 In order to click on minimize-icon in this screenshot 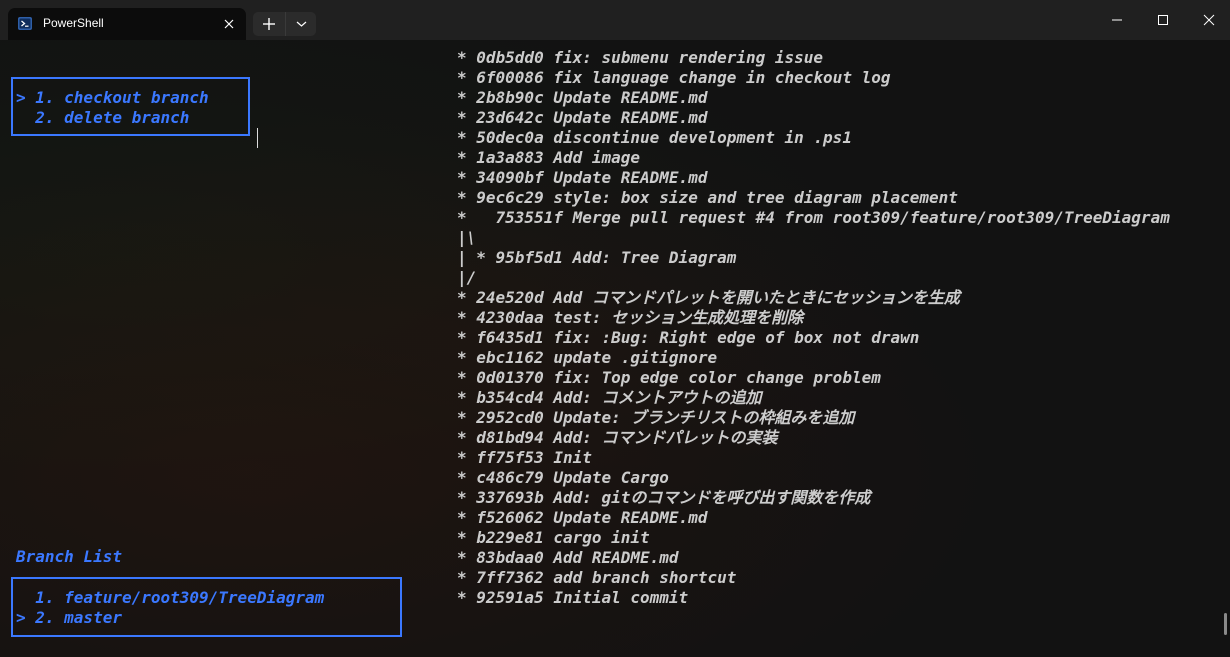, I will do `click(1117, 20)`.